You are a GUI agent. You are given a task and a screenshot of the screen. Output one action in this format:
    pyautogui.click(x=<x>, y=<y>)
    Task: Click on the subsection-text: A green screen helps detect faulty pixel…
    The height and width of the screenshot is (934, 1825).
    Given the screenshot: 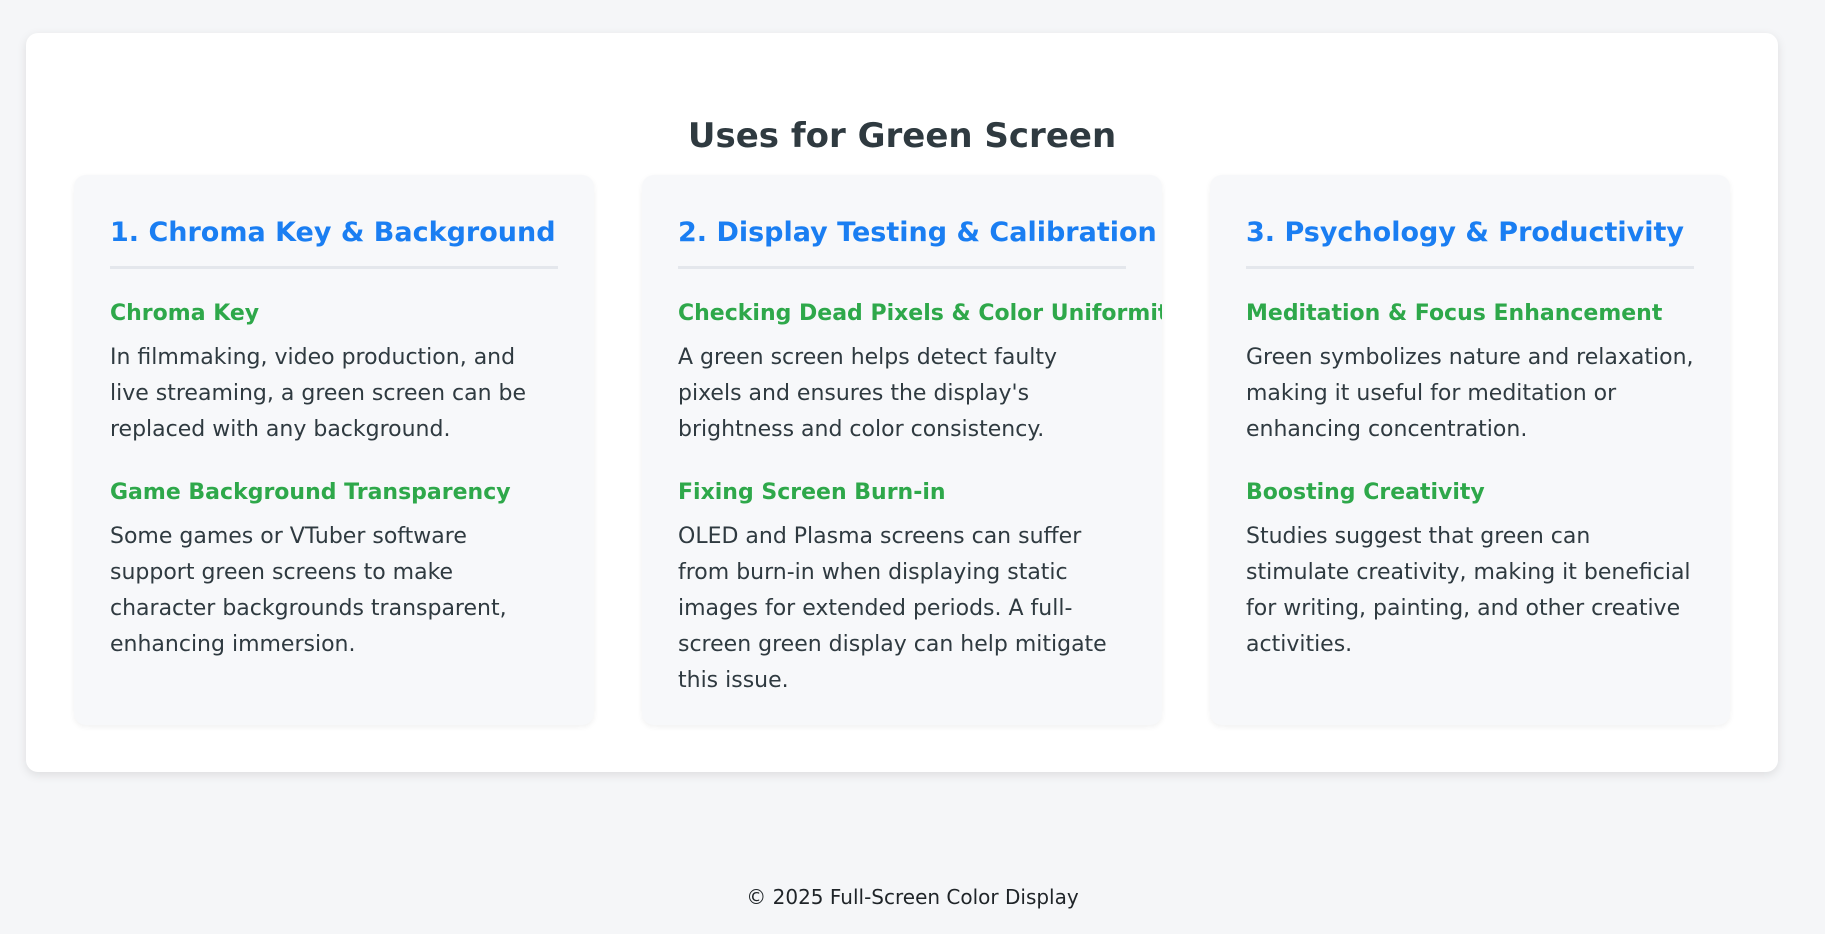 What is the action you would take?
    pyautogui.click(x=868, y=393)
    